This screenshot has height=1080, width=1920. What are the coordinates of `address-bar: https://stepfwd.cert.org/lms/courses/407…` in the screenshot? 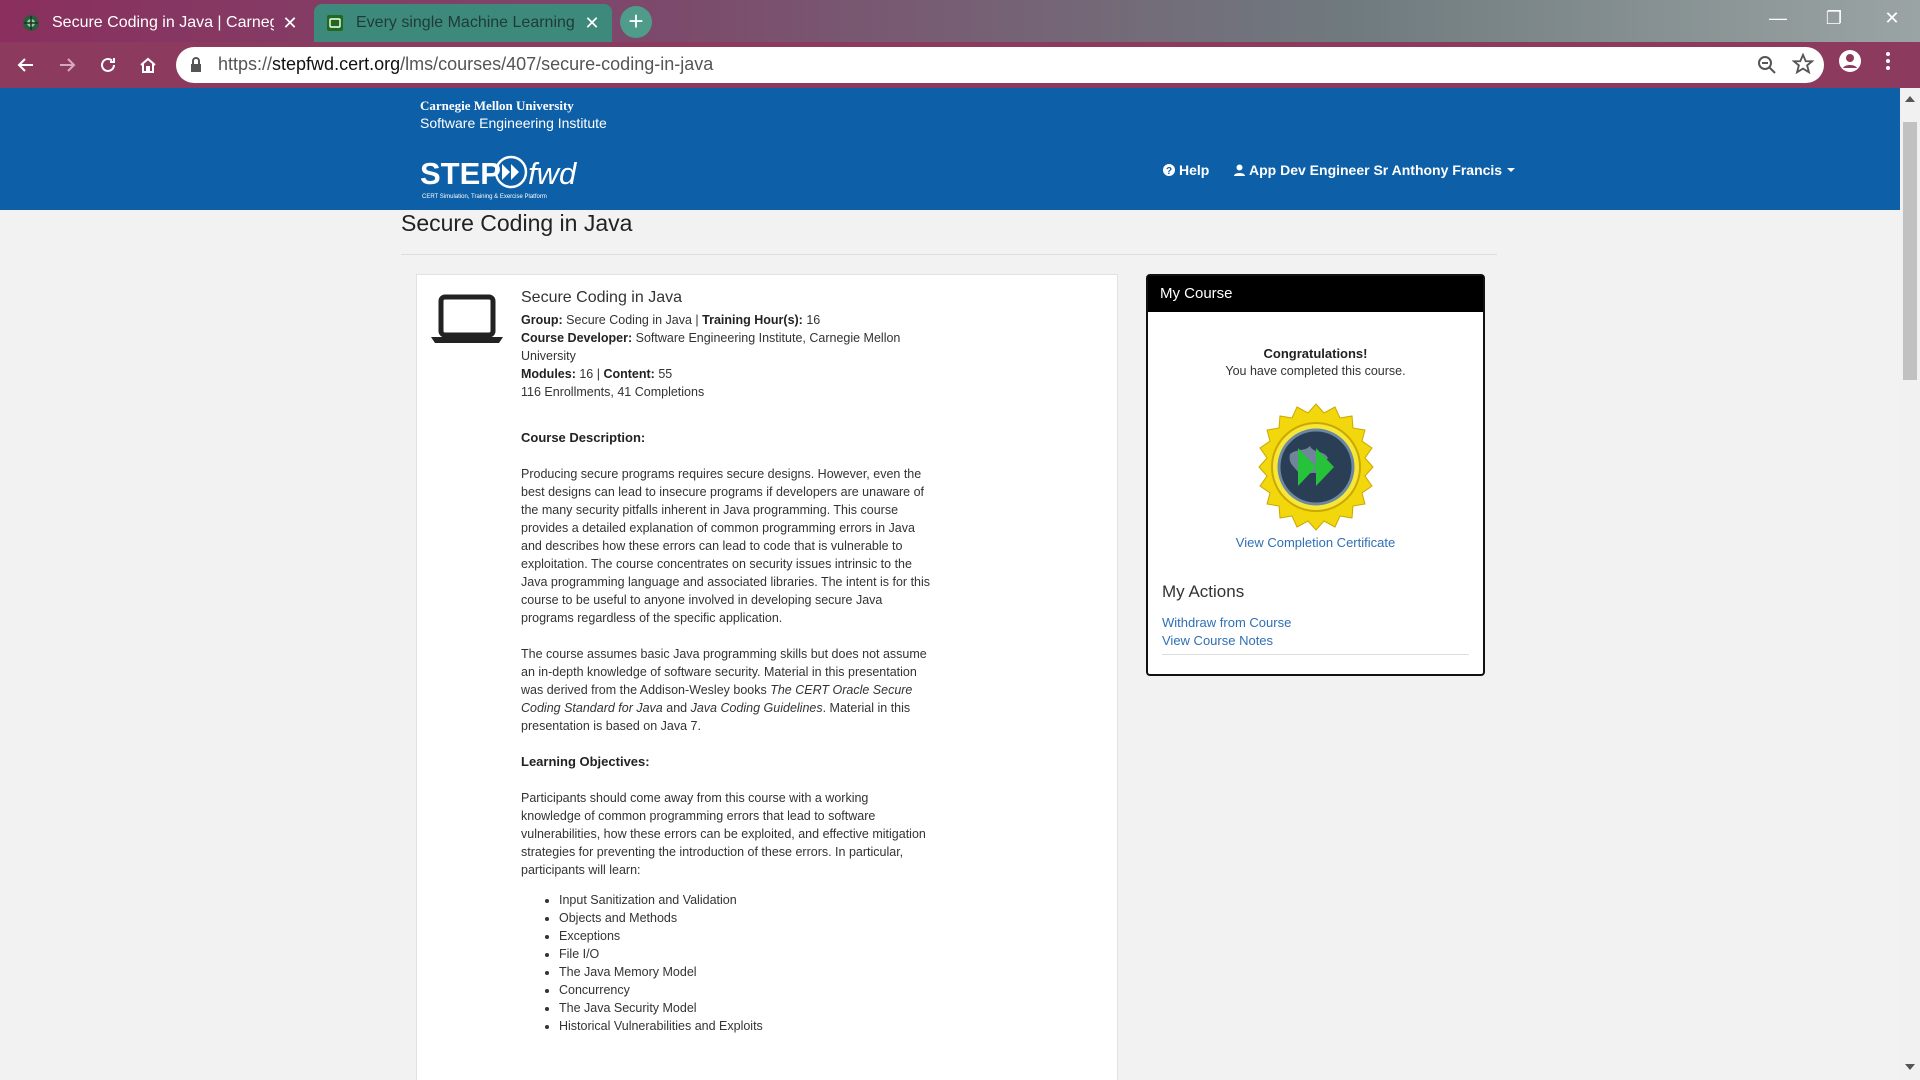 It's located at (1000, 65).